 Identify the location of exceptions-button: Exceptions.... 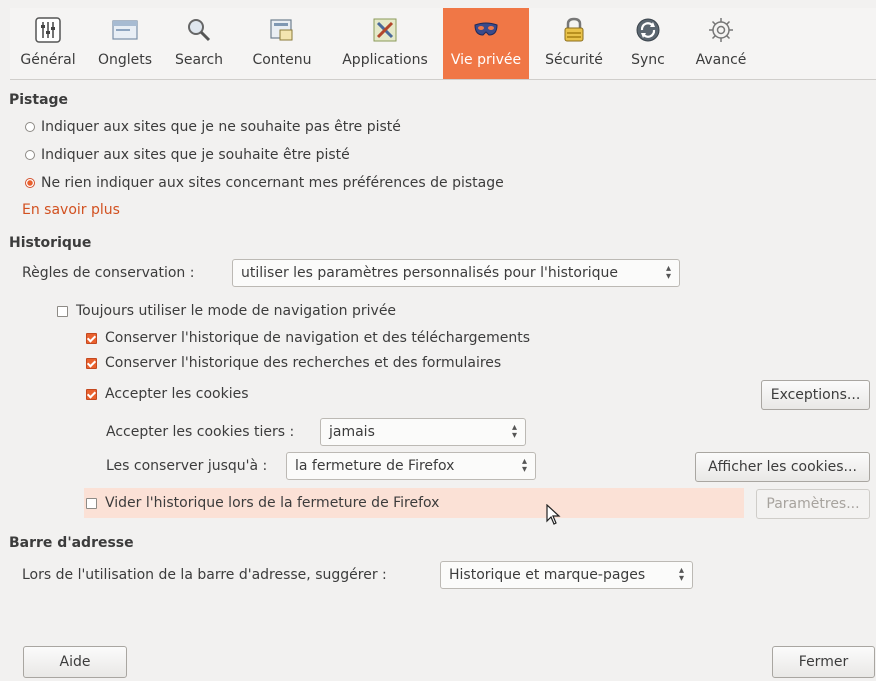
(815, 395).